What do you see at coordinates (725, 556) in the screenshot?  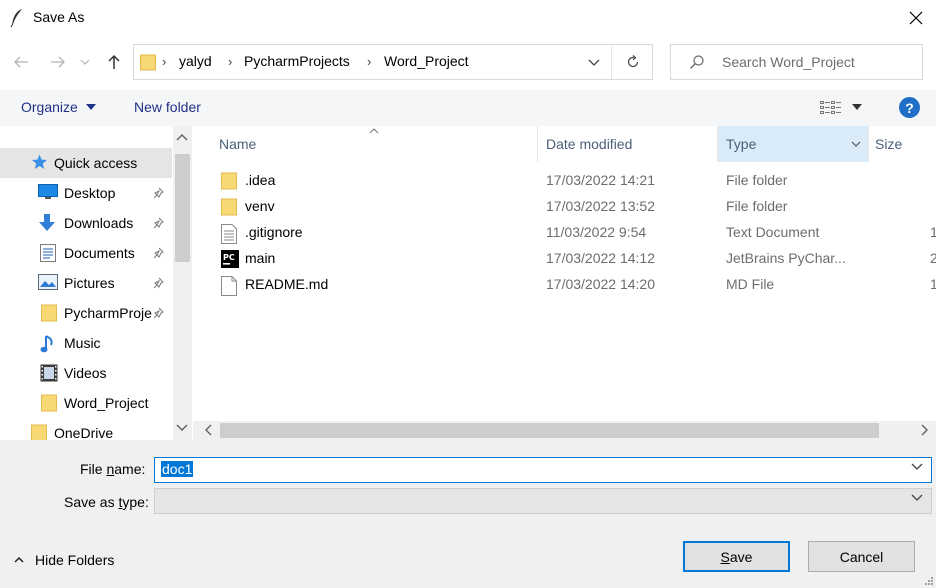 I see `save-button-accesskey: S` at bounding box center [725, 556].